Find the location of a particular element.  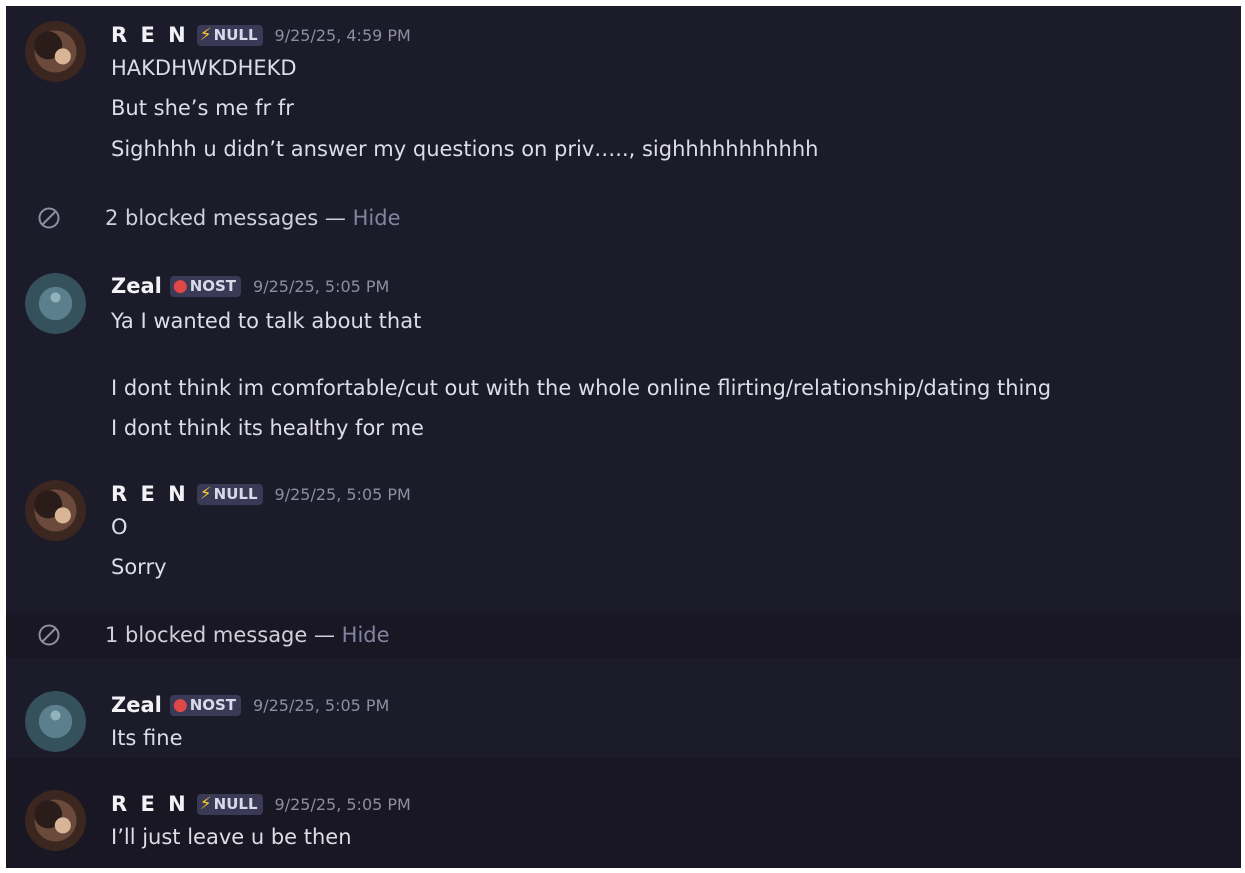

message-text: But she’s me fr fr is located at coordinates (202, 108).